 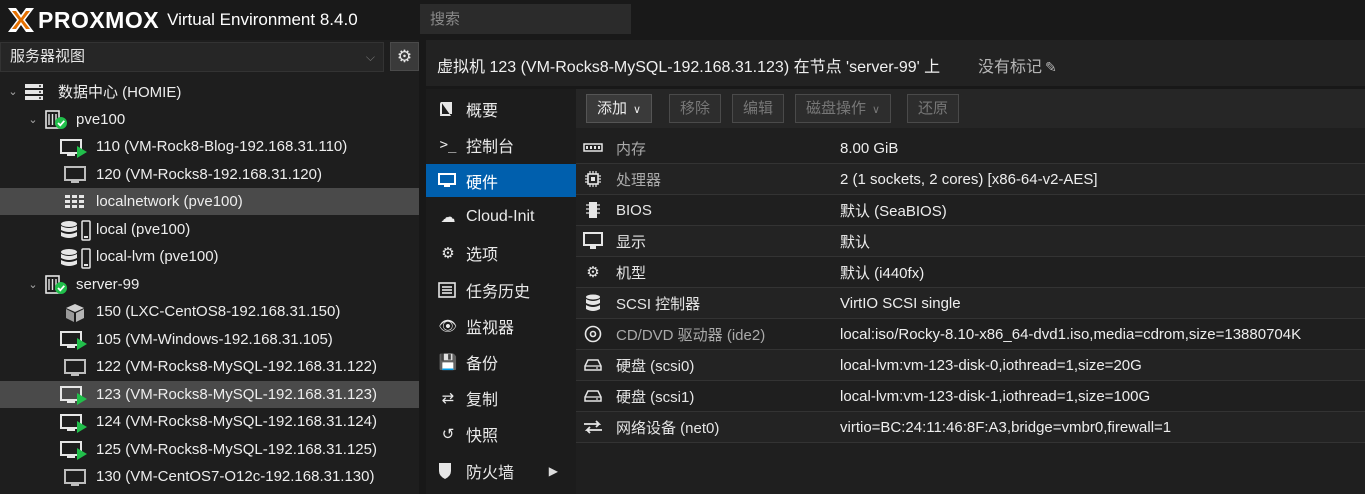 What do you see at coordinates (501, 108) in the screenshot?
I see `nav-item: 概要` at bounding box center [501, 108].